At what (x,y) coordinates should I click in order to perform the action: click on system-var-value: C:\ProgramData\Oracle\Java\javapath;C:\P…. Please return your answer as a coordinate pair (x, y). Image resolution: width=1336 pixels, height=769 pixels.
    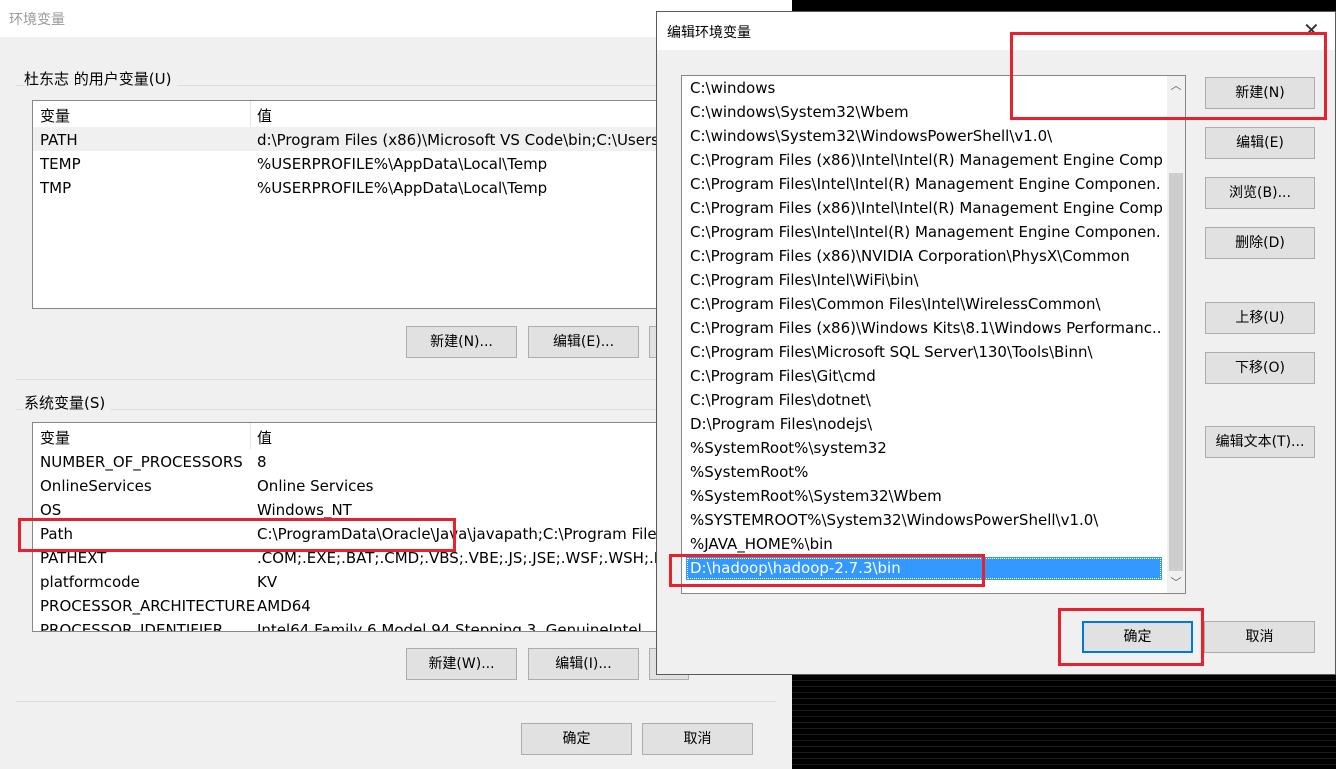
    Looking at the image, I should click on (461, 534).